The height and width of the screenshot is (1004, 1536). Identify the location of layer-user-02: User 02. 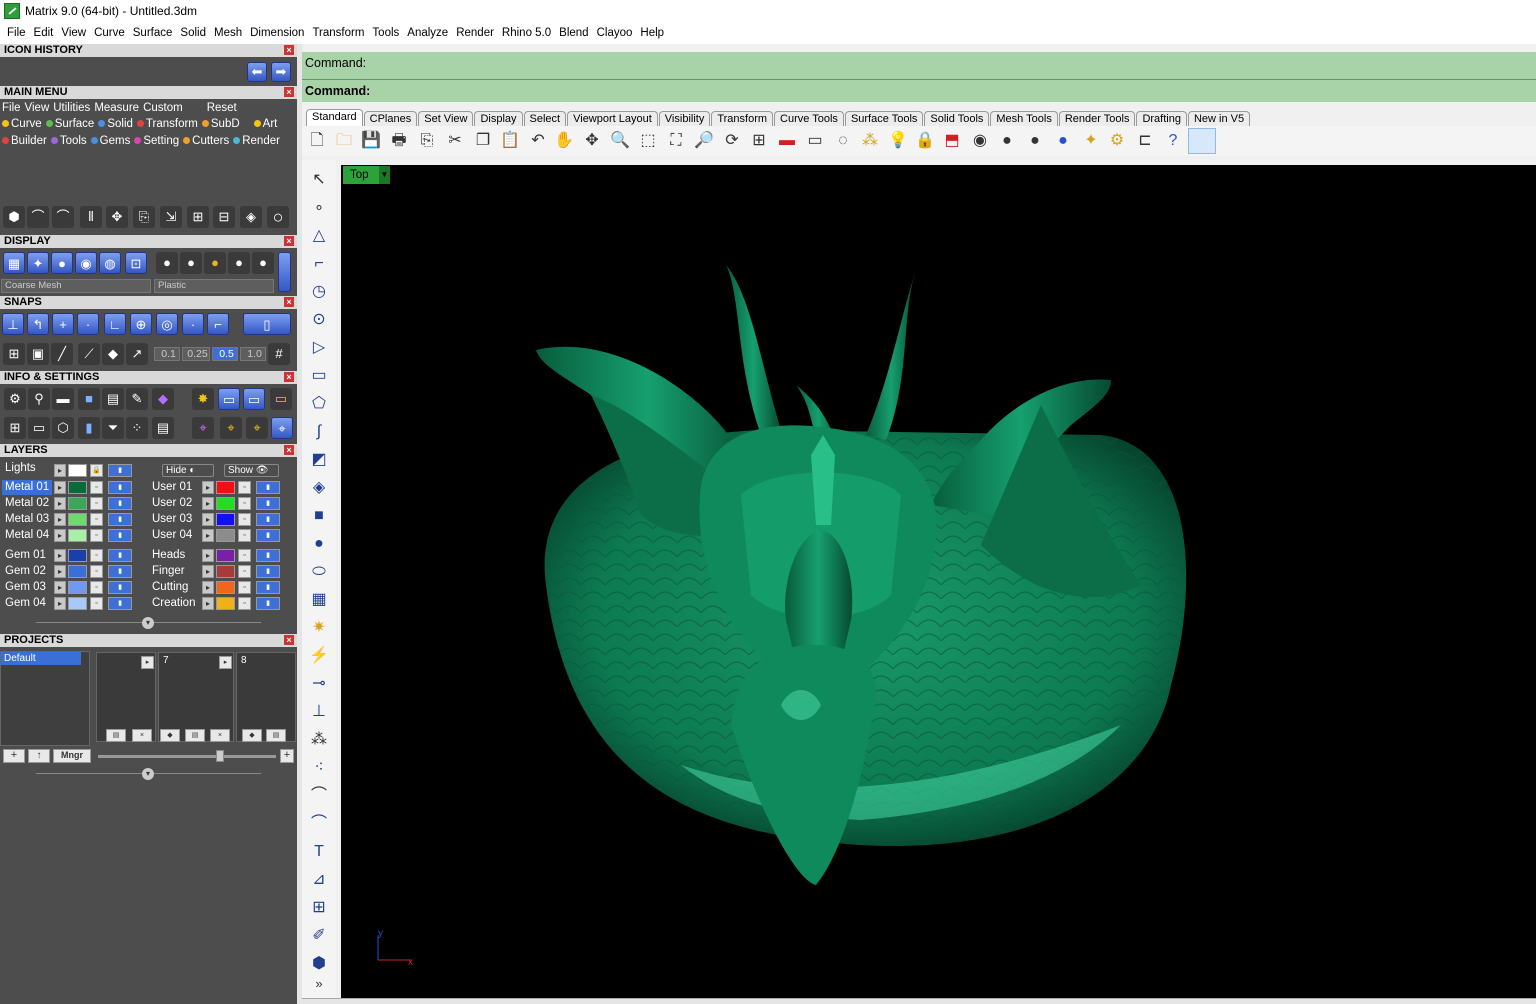
(170, 503).